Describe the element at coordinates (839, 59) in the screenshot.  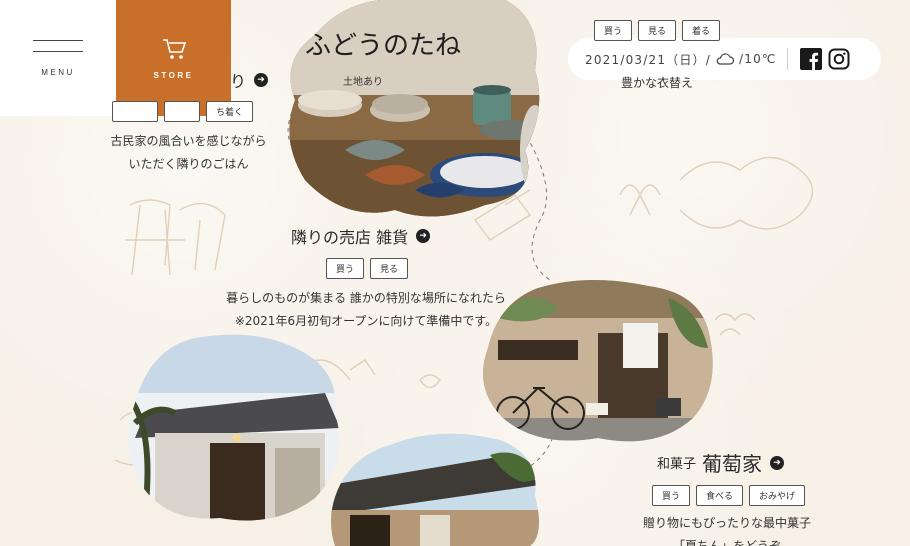
I see `instagram-icon` at that location.